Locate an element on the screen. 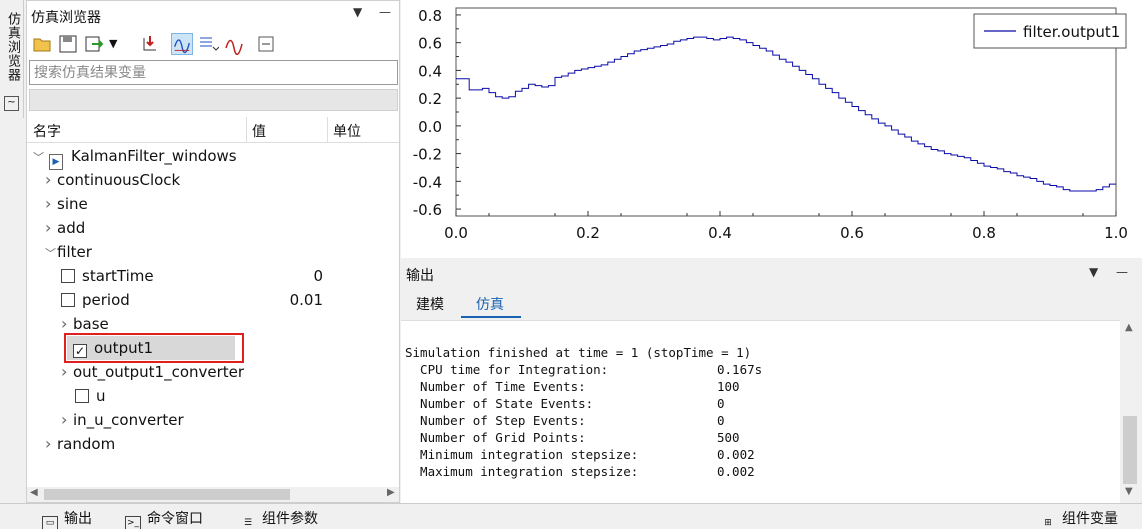 The width and height of the screenshot is (1142, 529). tree-row: ﹀filter is located at coordinates (68, 252).